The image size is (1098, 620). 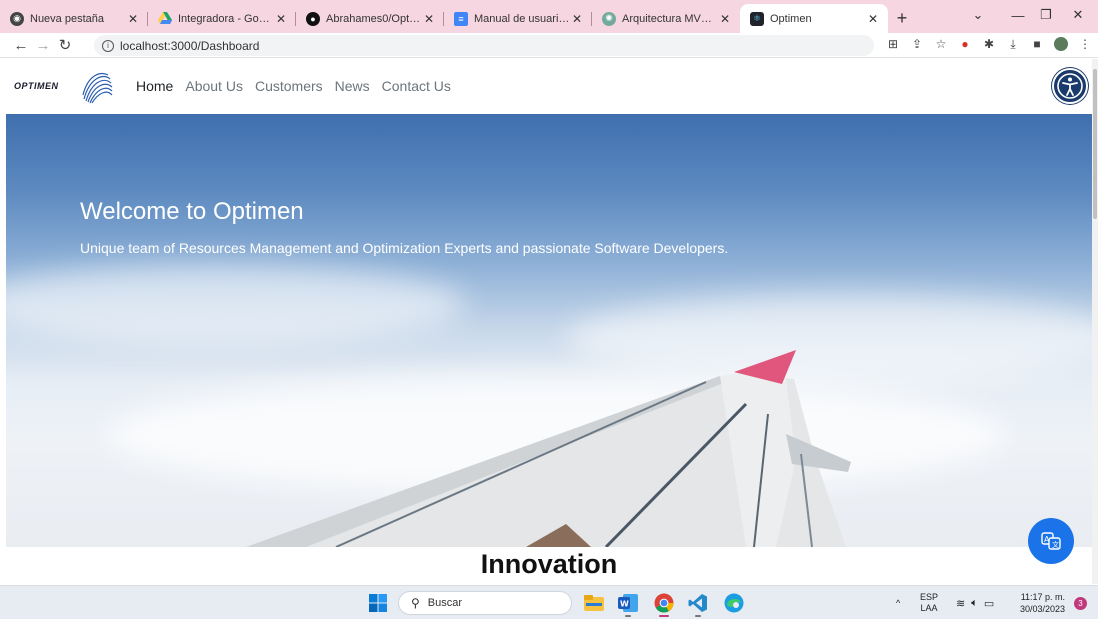 I want to click on browser-tab-5: ✺ Arquitectura MVC y co ✕, so click(x=666, y=18).